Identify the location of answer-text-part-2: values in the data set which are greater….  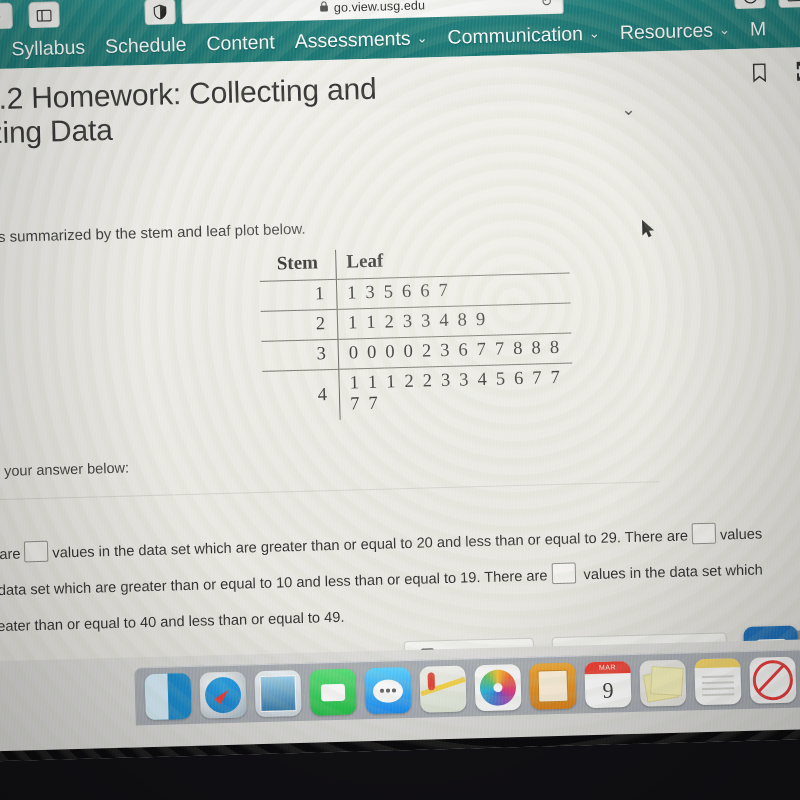
(358, 545).